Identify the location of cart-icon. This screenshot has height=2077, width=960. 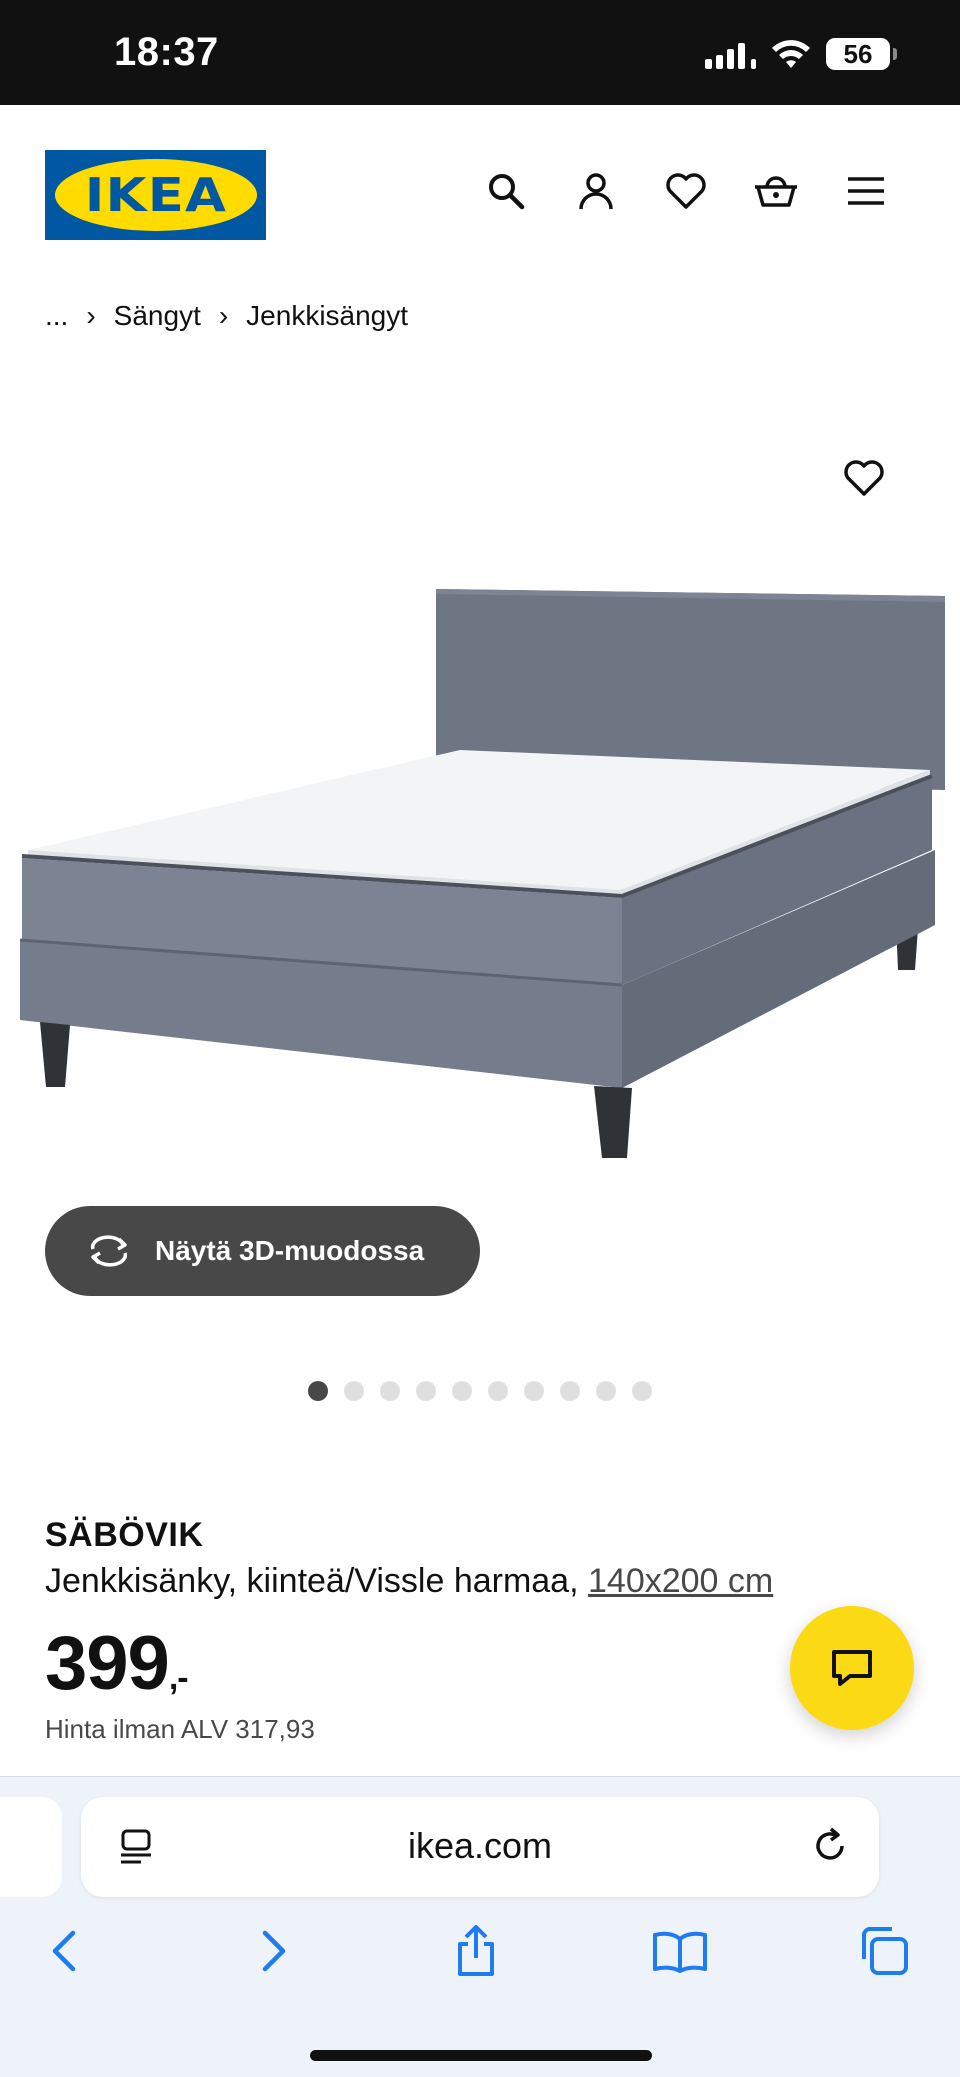
(776, 191).